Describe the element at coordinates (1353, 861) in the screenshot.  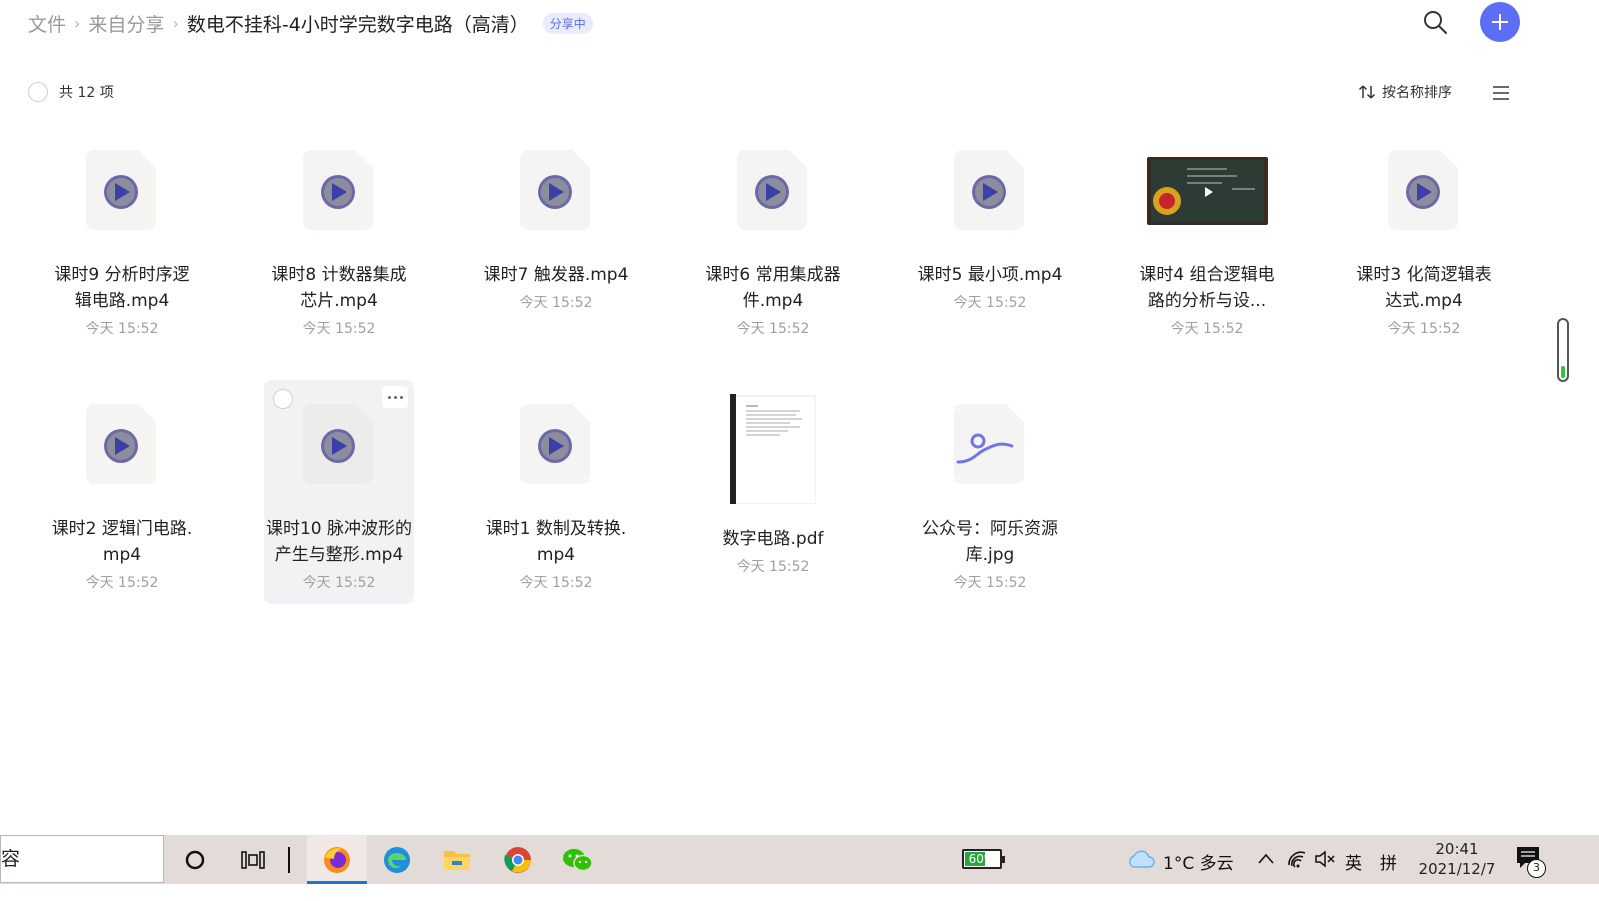
I see `ime-language-indicator: 英` at that location.